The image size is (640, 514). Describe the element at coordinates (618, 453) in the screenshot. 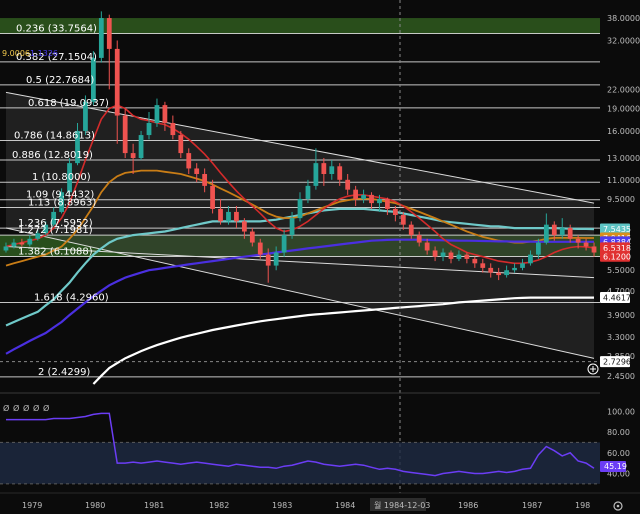

I see `oscillator-tick-label: 60.00` at that location.